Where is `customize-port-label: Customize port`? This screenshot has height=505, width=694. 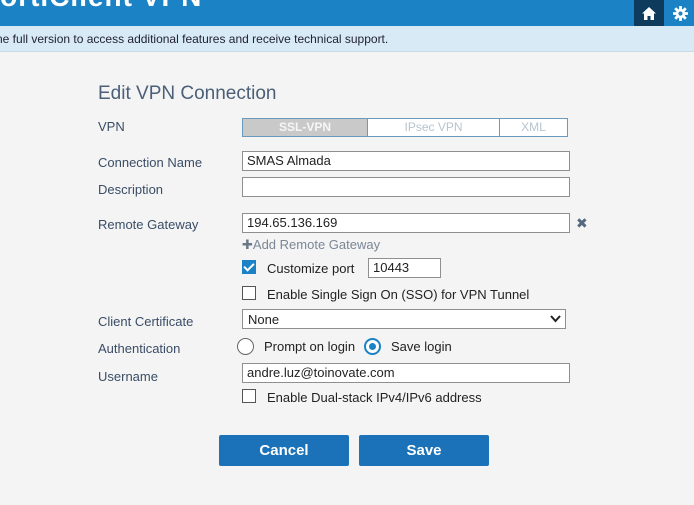 customize-port-label: Customize port is located at coordinates (311, 268).